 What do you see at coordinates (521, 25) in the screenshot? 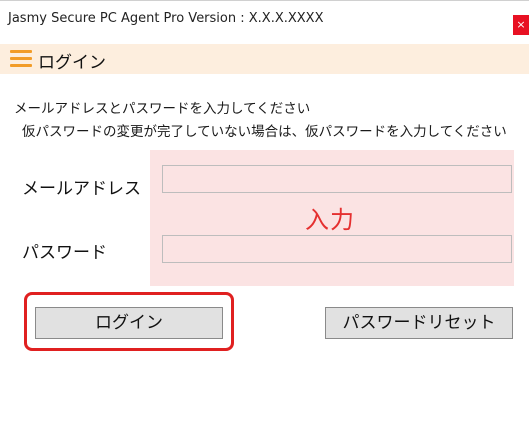
I see `close-button: ×` at bounding box center [521, 25].